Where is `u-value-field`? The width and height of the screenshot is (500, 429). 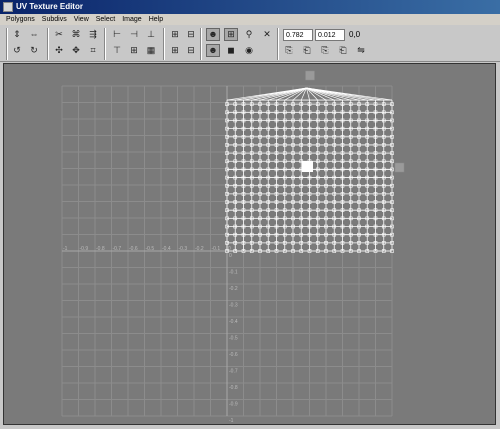
u-value-field is located at coordinates (298, 35).